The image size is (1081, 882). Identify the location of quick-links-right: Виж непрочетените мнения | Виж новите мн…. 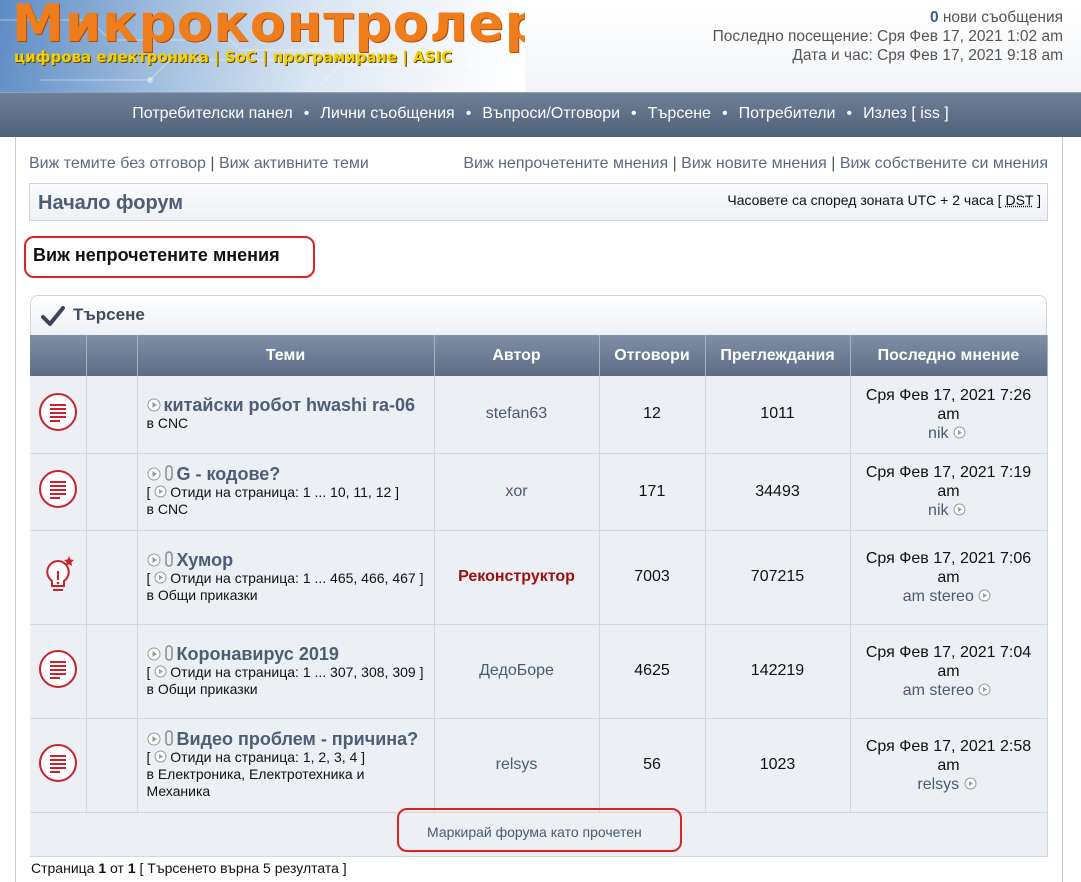
(755, 163).